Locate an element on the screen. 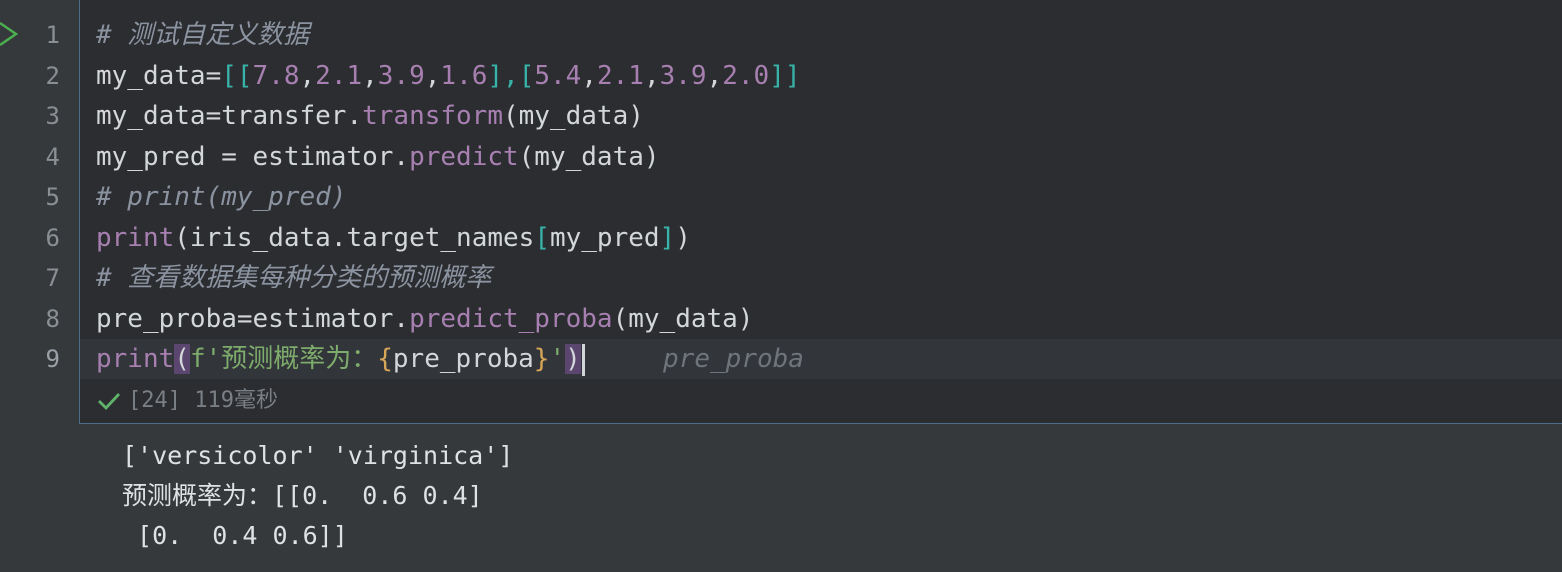  run-cell-icon is located at coordinates (10, 34).